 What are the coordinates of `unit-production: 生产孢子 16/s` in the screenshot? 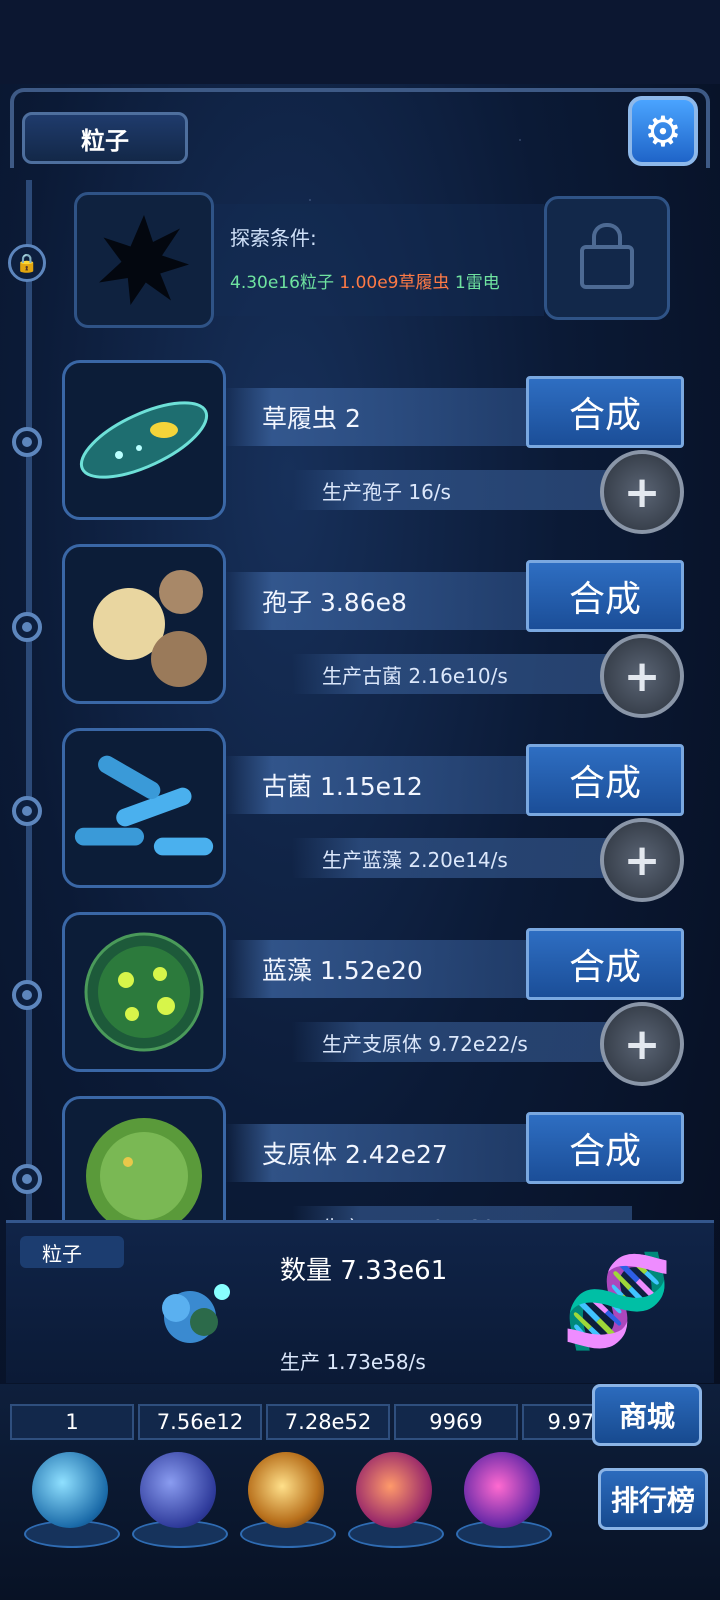 It's located at (462, 490).